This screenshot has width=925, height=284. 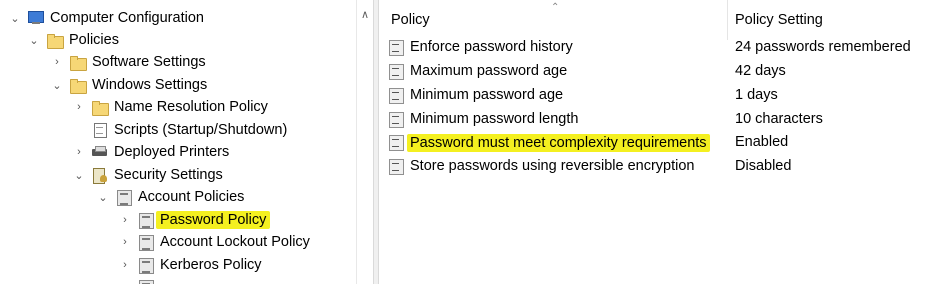 I want to click on sort-ascending-icon: ⌃, so click(x=555, y=7).